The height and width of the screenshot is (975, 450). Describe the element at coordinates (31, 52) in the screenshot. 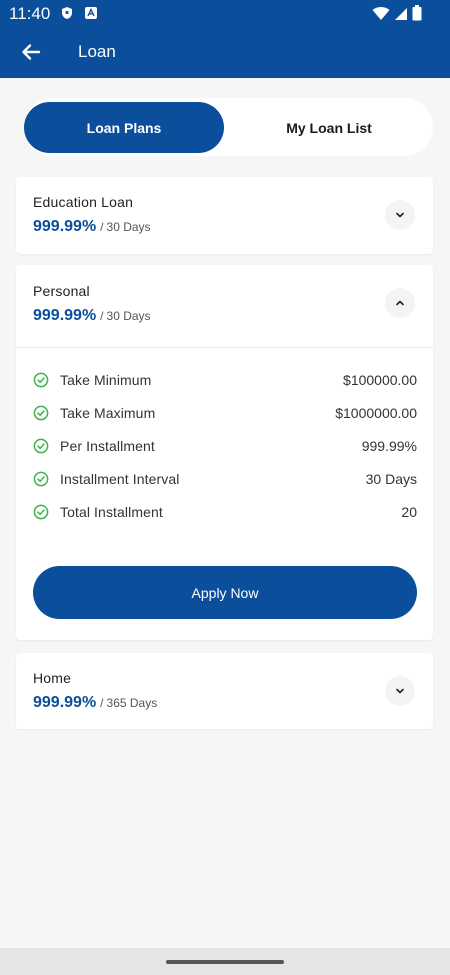

I see `back-arrow-icon` at that location.